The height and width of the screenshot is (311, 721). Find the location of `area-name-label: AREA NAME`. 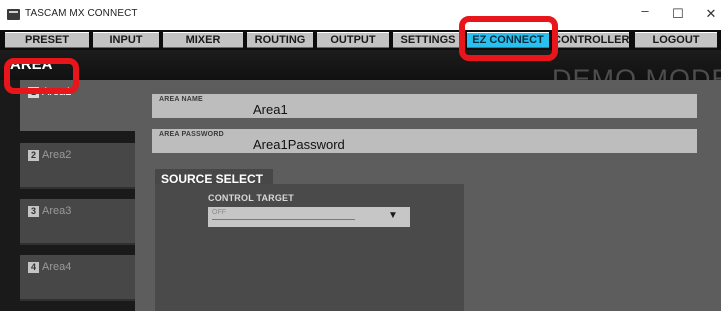

area-name-label: AREA NAME is located at coordinates (181, 99).